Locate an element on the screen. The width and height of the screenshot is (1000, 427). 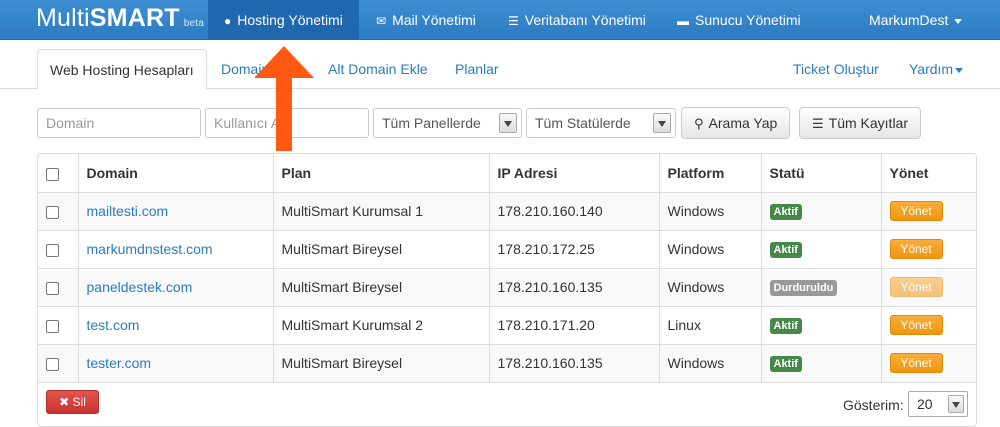
brand-logo: MultiSMART beta is located at coordinates (120, 18).